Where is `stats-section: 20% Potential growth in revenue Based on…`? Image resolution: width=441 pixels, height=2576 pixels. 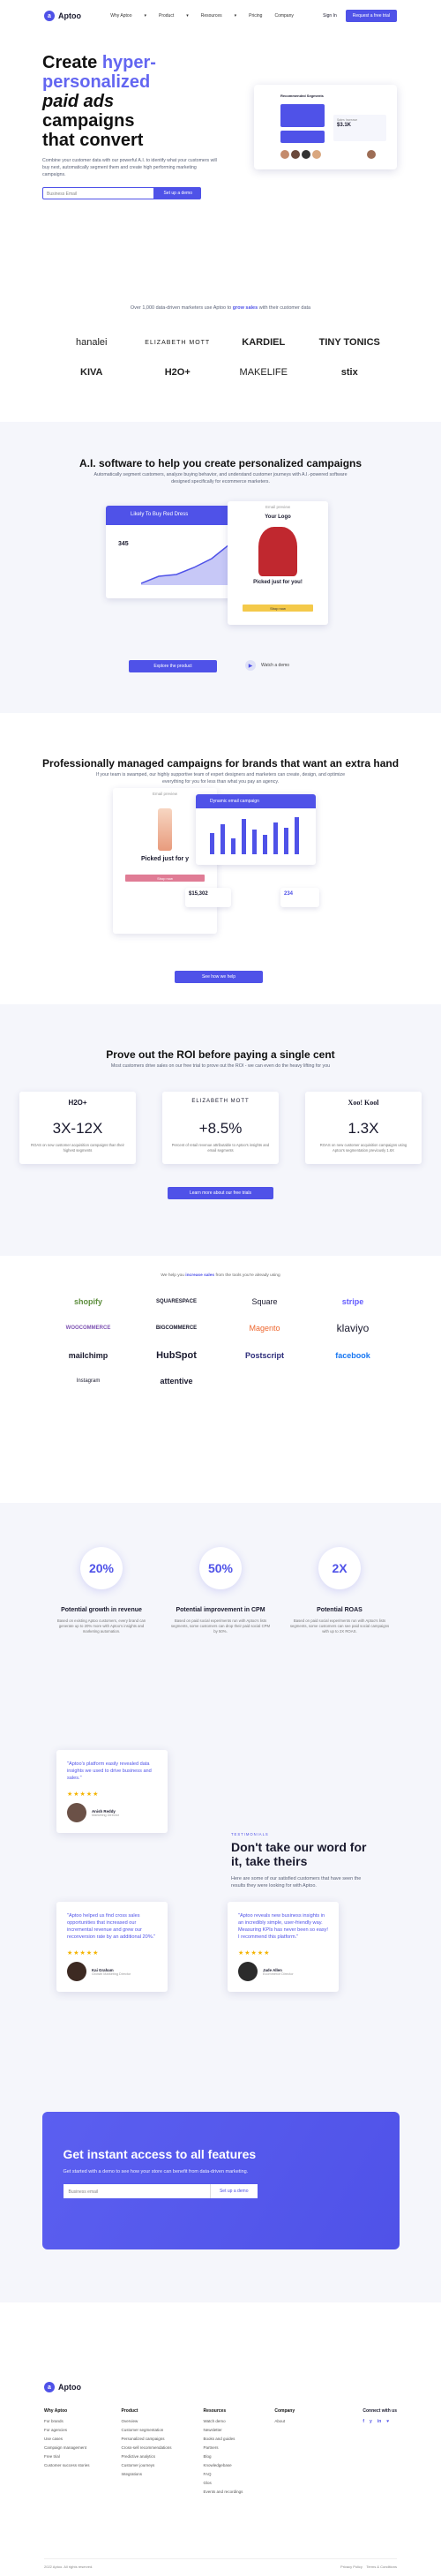
stats-section: 20% Potential growth in revenue Based on… is located at coordinates (220, 1622).